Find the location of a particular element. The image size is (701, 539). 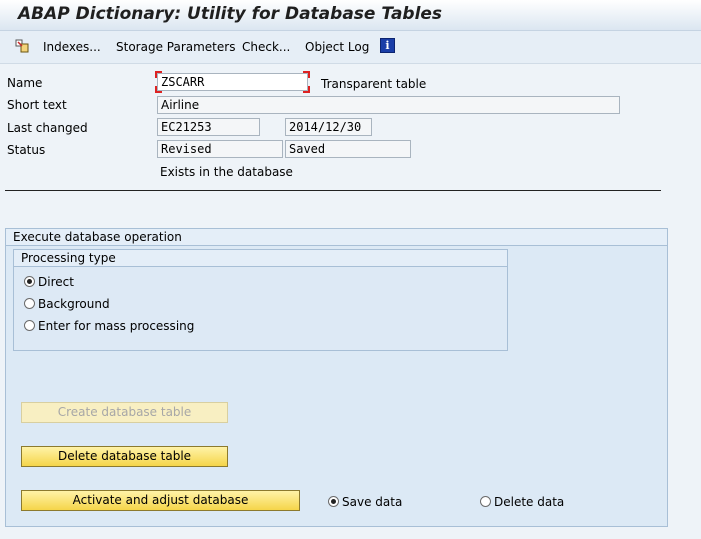

radio-save-data-label: Save data is located at coordinates (372, 502).